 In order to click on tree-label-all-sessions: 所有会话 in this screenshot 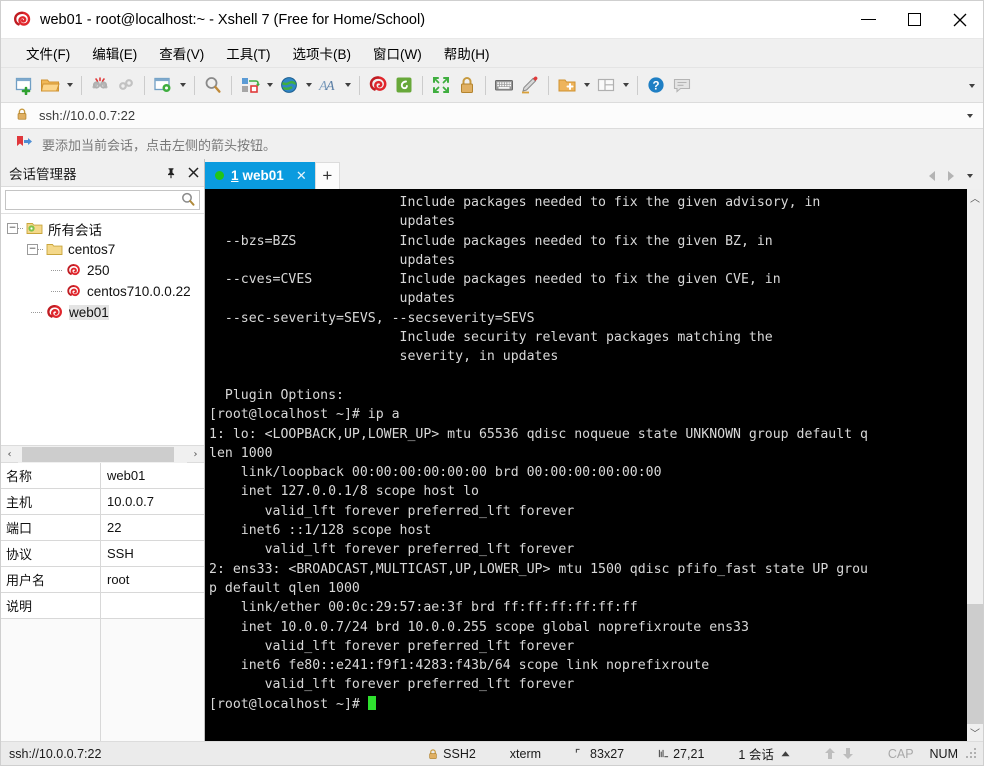, I will do `click(75, 230)`.